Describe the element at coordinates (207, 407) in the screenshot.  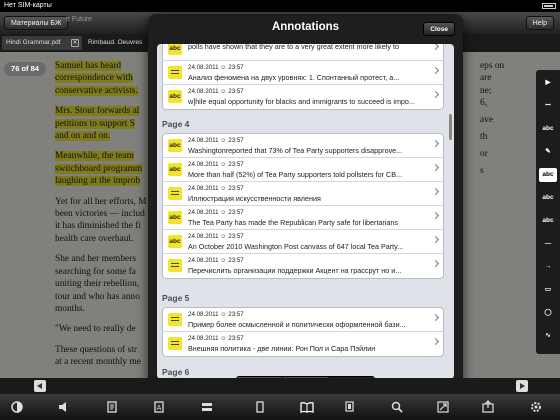
I see `layout-icon` at that location.